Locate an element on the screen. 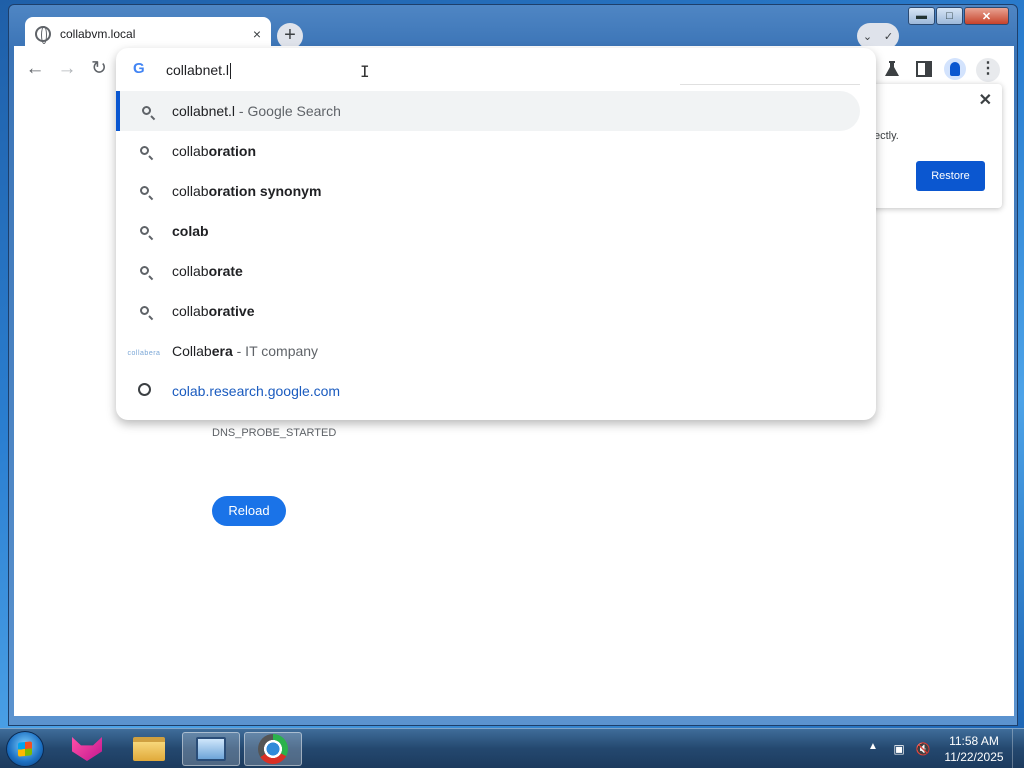 The height and width of the screenshot is (768, 1024). suggestion-text: collaborate is located at coordinates (207, 271).